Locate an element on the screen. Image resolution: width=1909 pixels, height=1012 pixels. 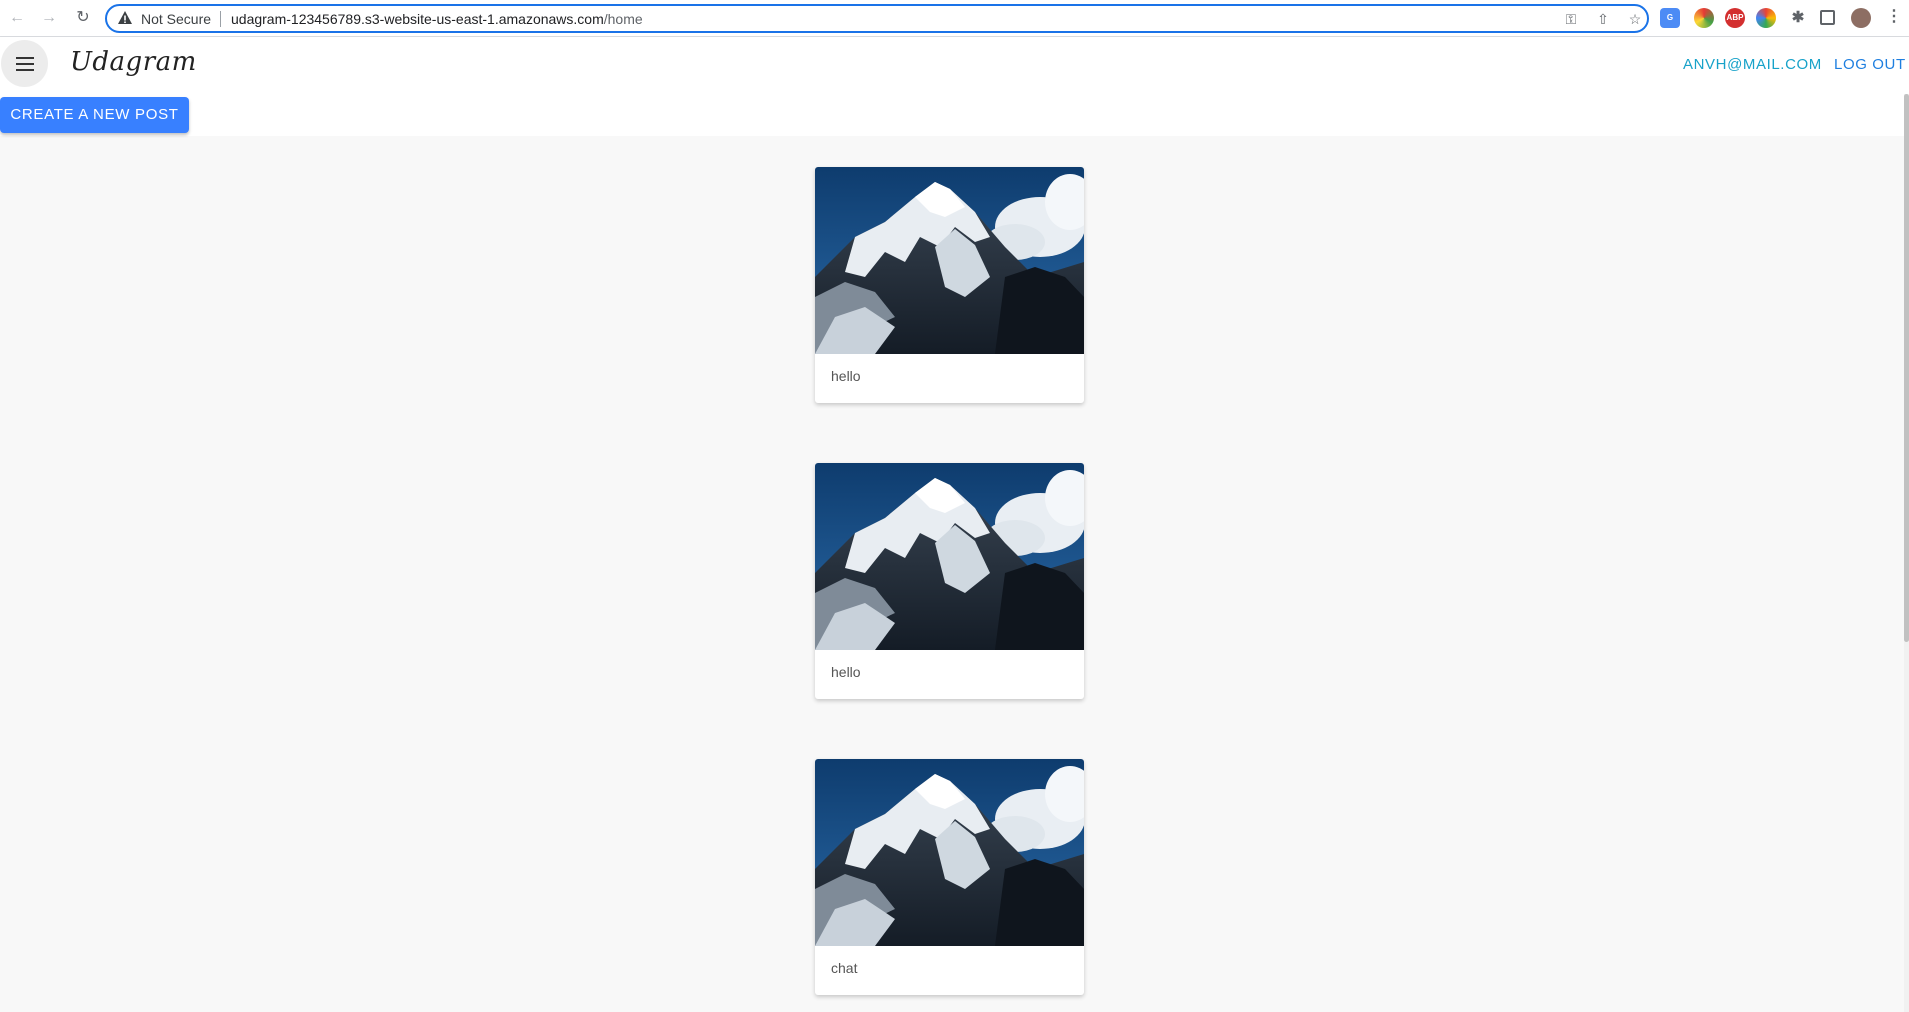
omnibox-separator is located at coordinates (220, 19).